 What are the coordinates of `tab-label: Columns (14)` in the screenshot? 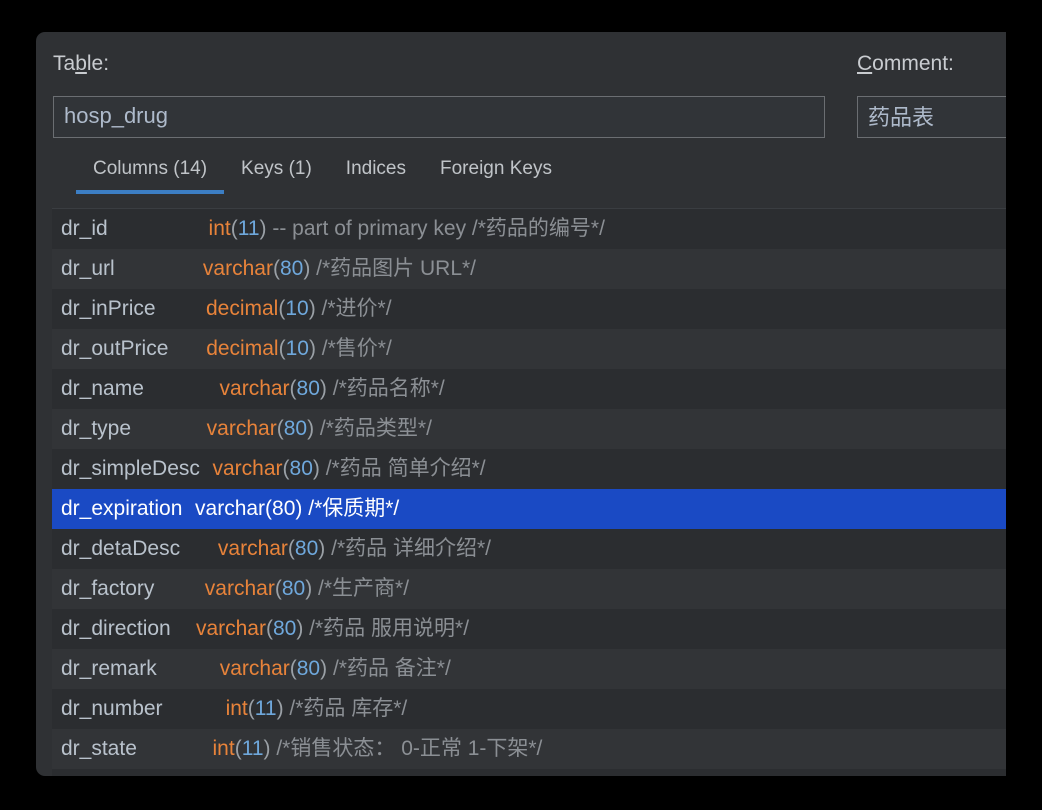 It's located at (150, 168).